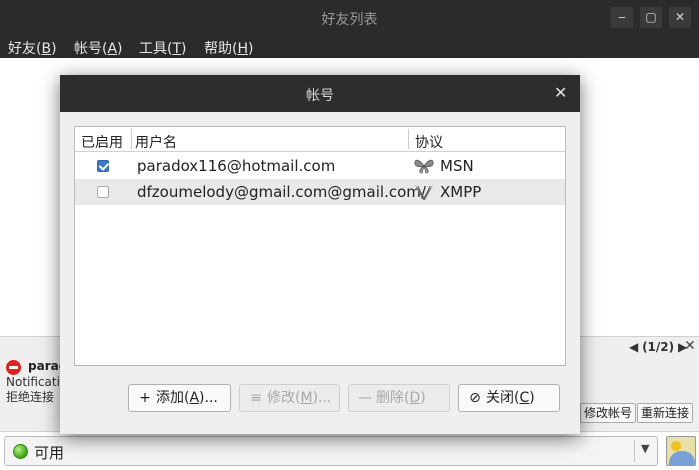  I want to click on menubar: 好友(B) 帐号(A) 工具(T) 帮助(H), so click(349, 46).